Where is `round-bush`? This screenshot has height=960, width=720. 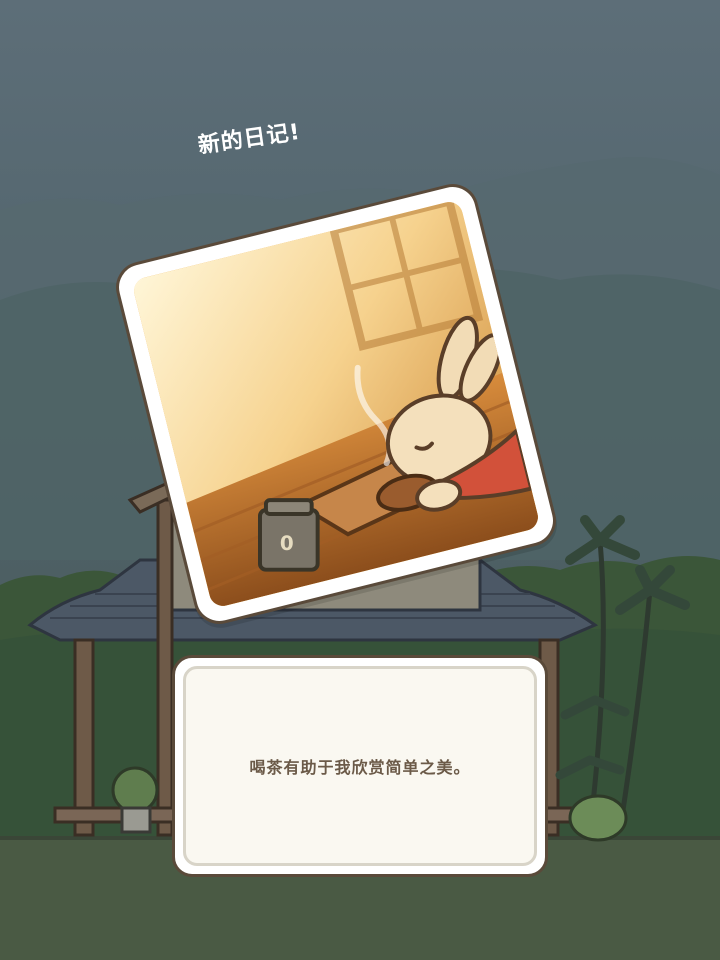
round-bush is located at coordinates (598, 818).